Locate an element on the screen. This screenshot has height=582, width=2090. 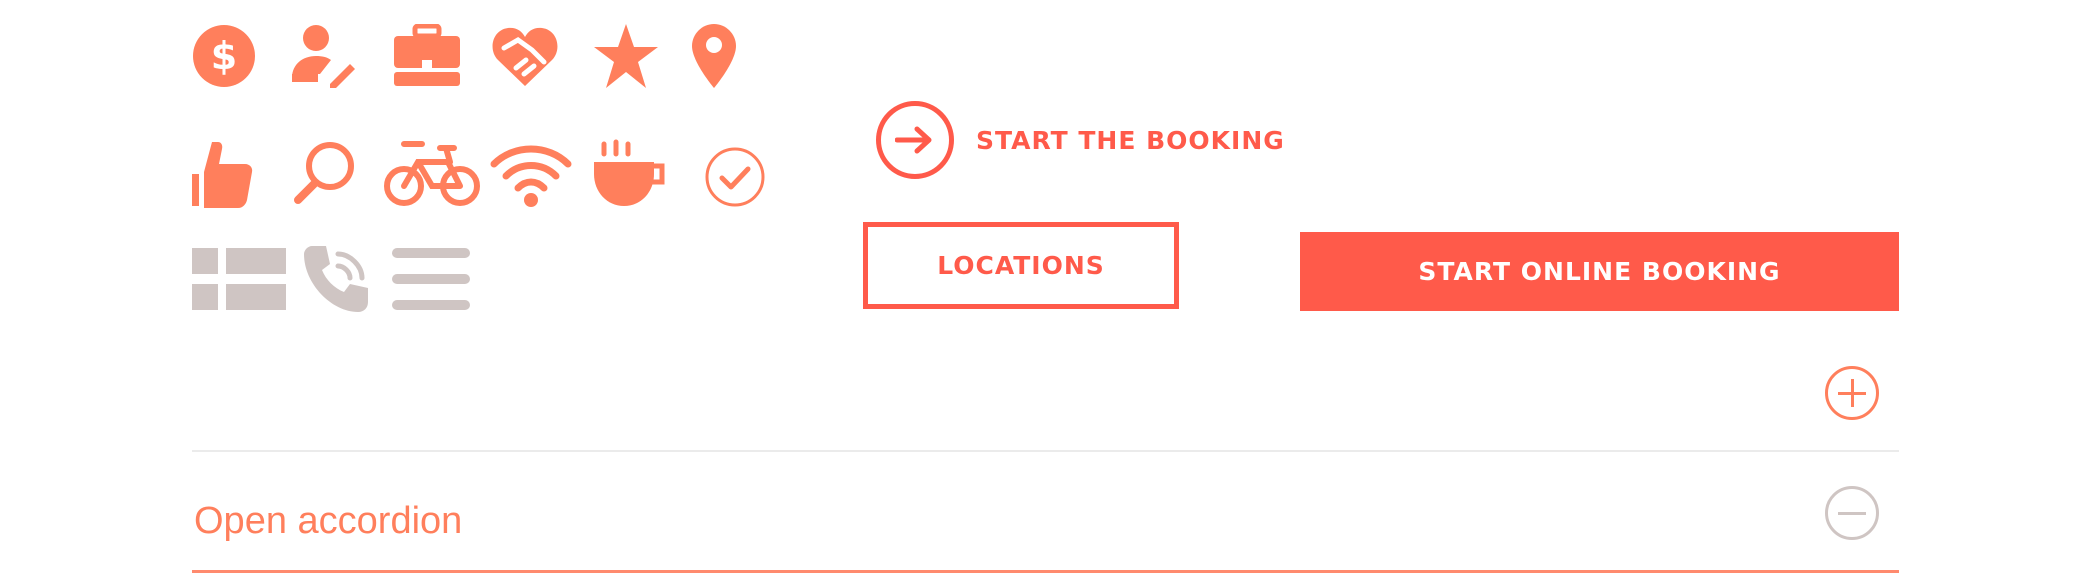
plus-circle-icon is located at coordinates (1852, 393).